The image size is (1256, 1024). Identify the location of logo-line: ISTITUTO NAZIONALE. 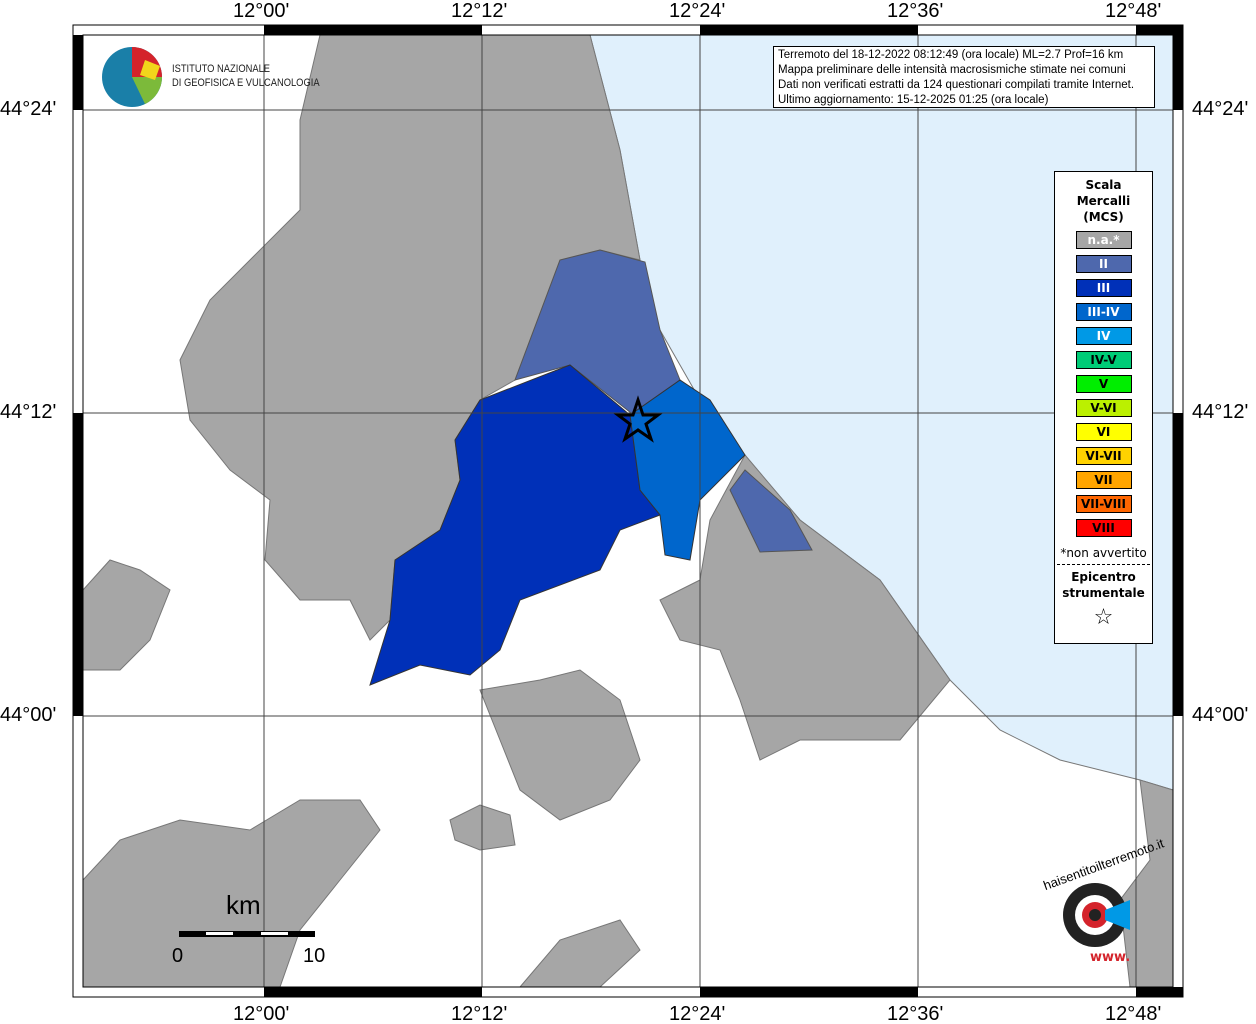
(221, 69).